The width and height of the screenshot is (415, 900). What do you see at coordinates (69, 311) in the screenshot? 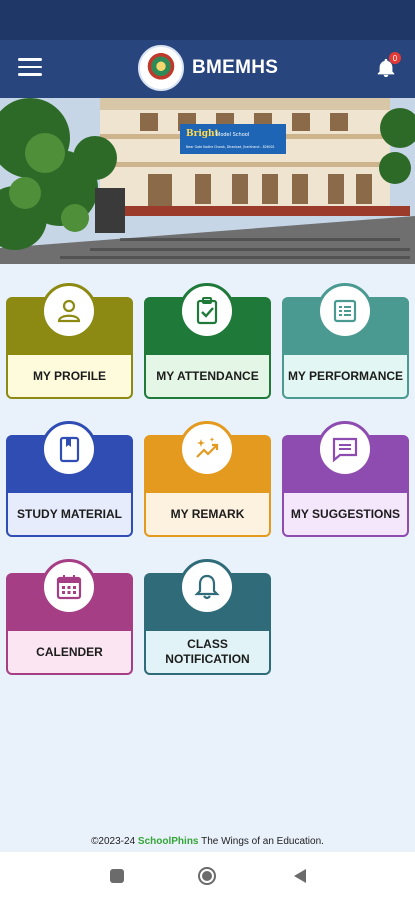
I see `person-icon` at bounding box center [69, 311].